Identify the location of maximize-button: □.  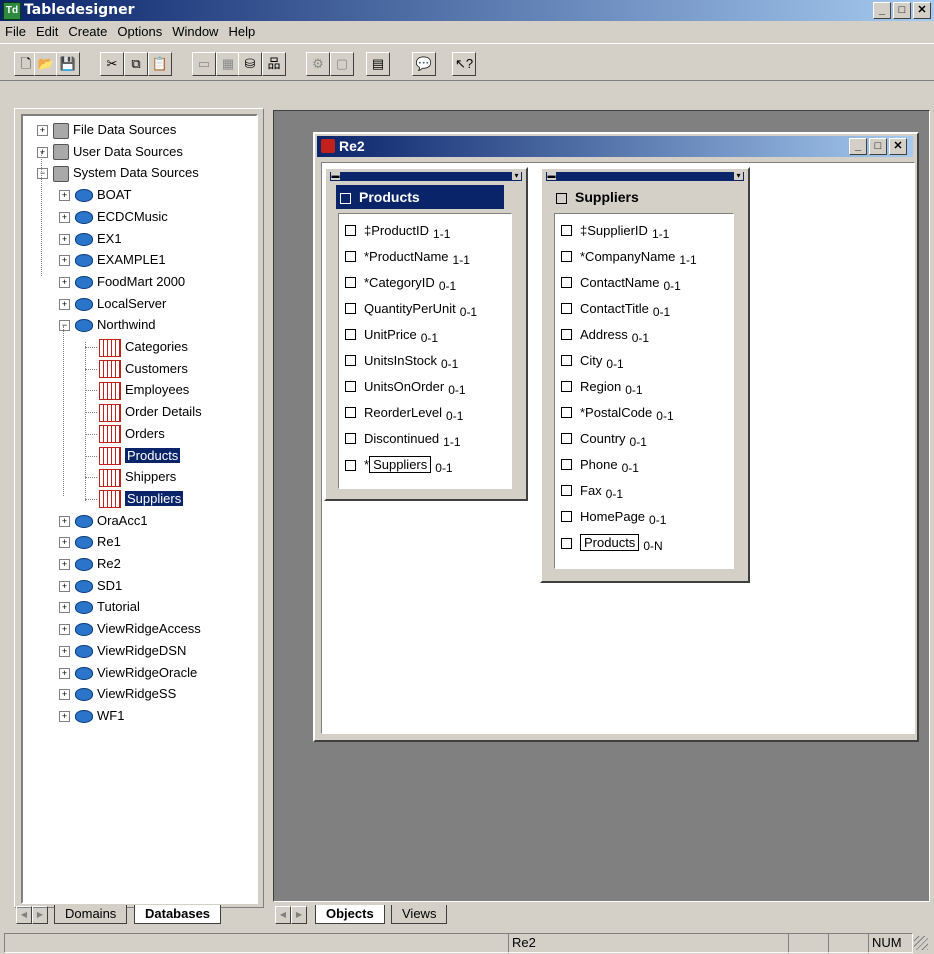
(902, 10).